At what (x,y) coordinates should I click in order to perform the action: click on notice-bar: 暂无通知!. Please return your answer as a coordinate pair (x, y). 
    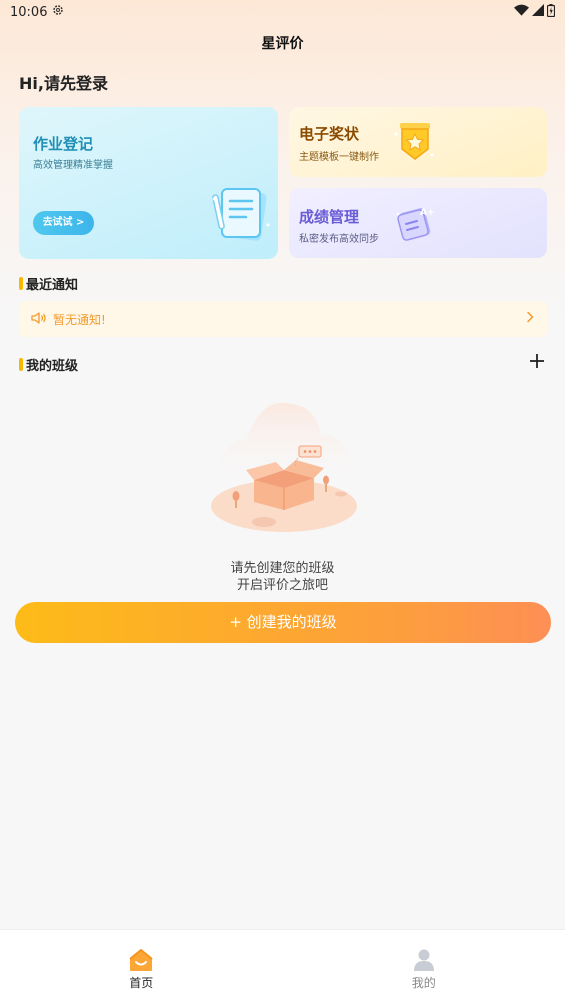
    Looking at the image, I should click on (283, 319).